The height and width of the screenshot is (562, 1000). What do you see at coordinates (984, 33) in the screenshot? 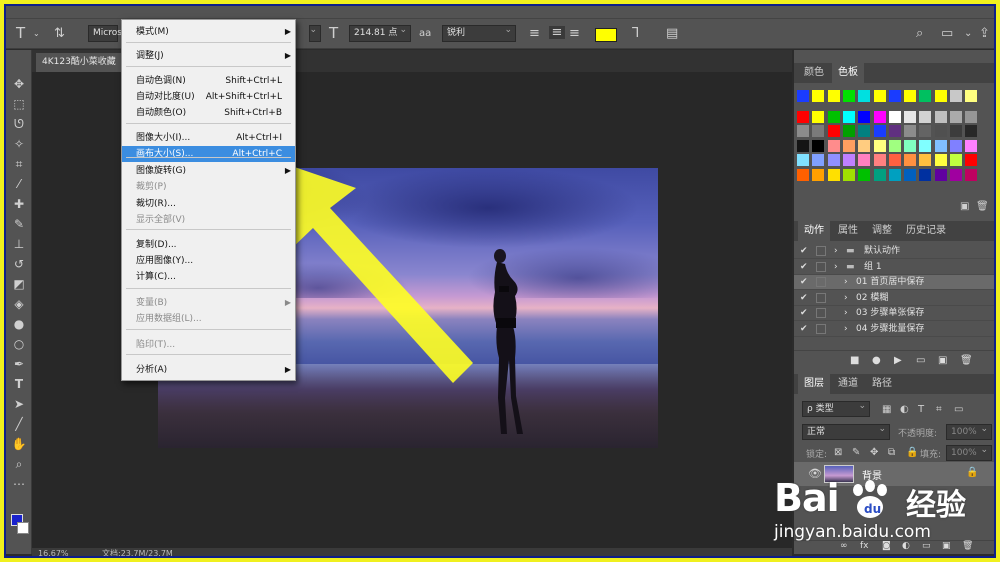
I see `share-icon: ⇪` at bounding box center [984, 33].